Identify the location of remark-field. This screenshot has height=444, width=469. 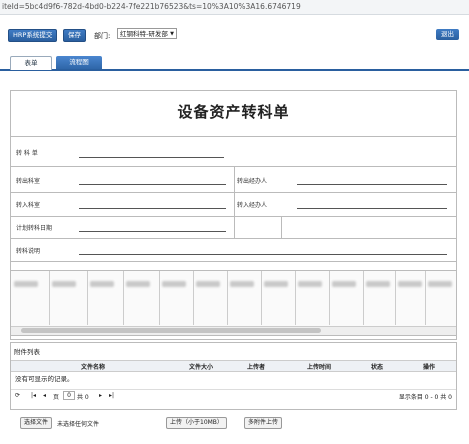
(263, 254).